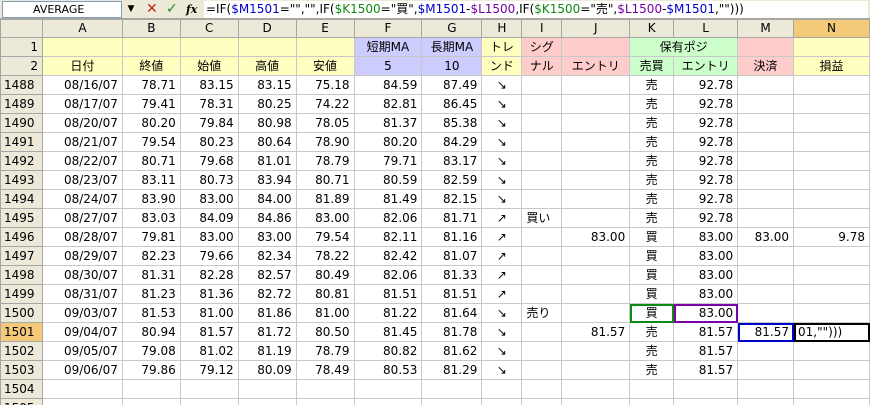 The width and height of the screenshot is (870, 405). What do you see at coordinates (21, 218) in the screenshot?
I see `row-header: 1495` at bounding box center [21, 218].